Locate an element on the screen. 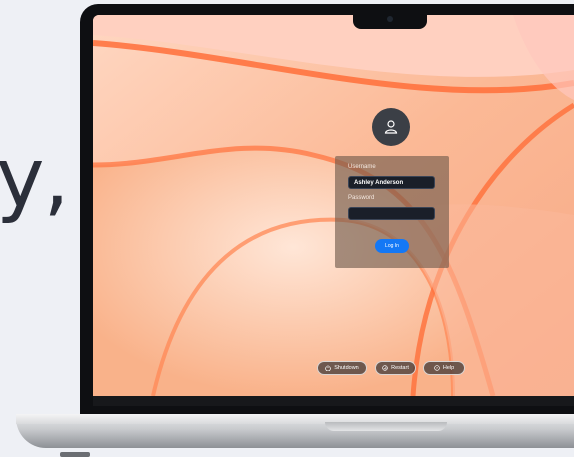 The height and width of the screenshot is (457, 574). laptop-thumb-cutout is located at coordinates (386, 426).